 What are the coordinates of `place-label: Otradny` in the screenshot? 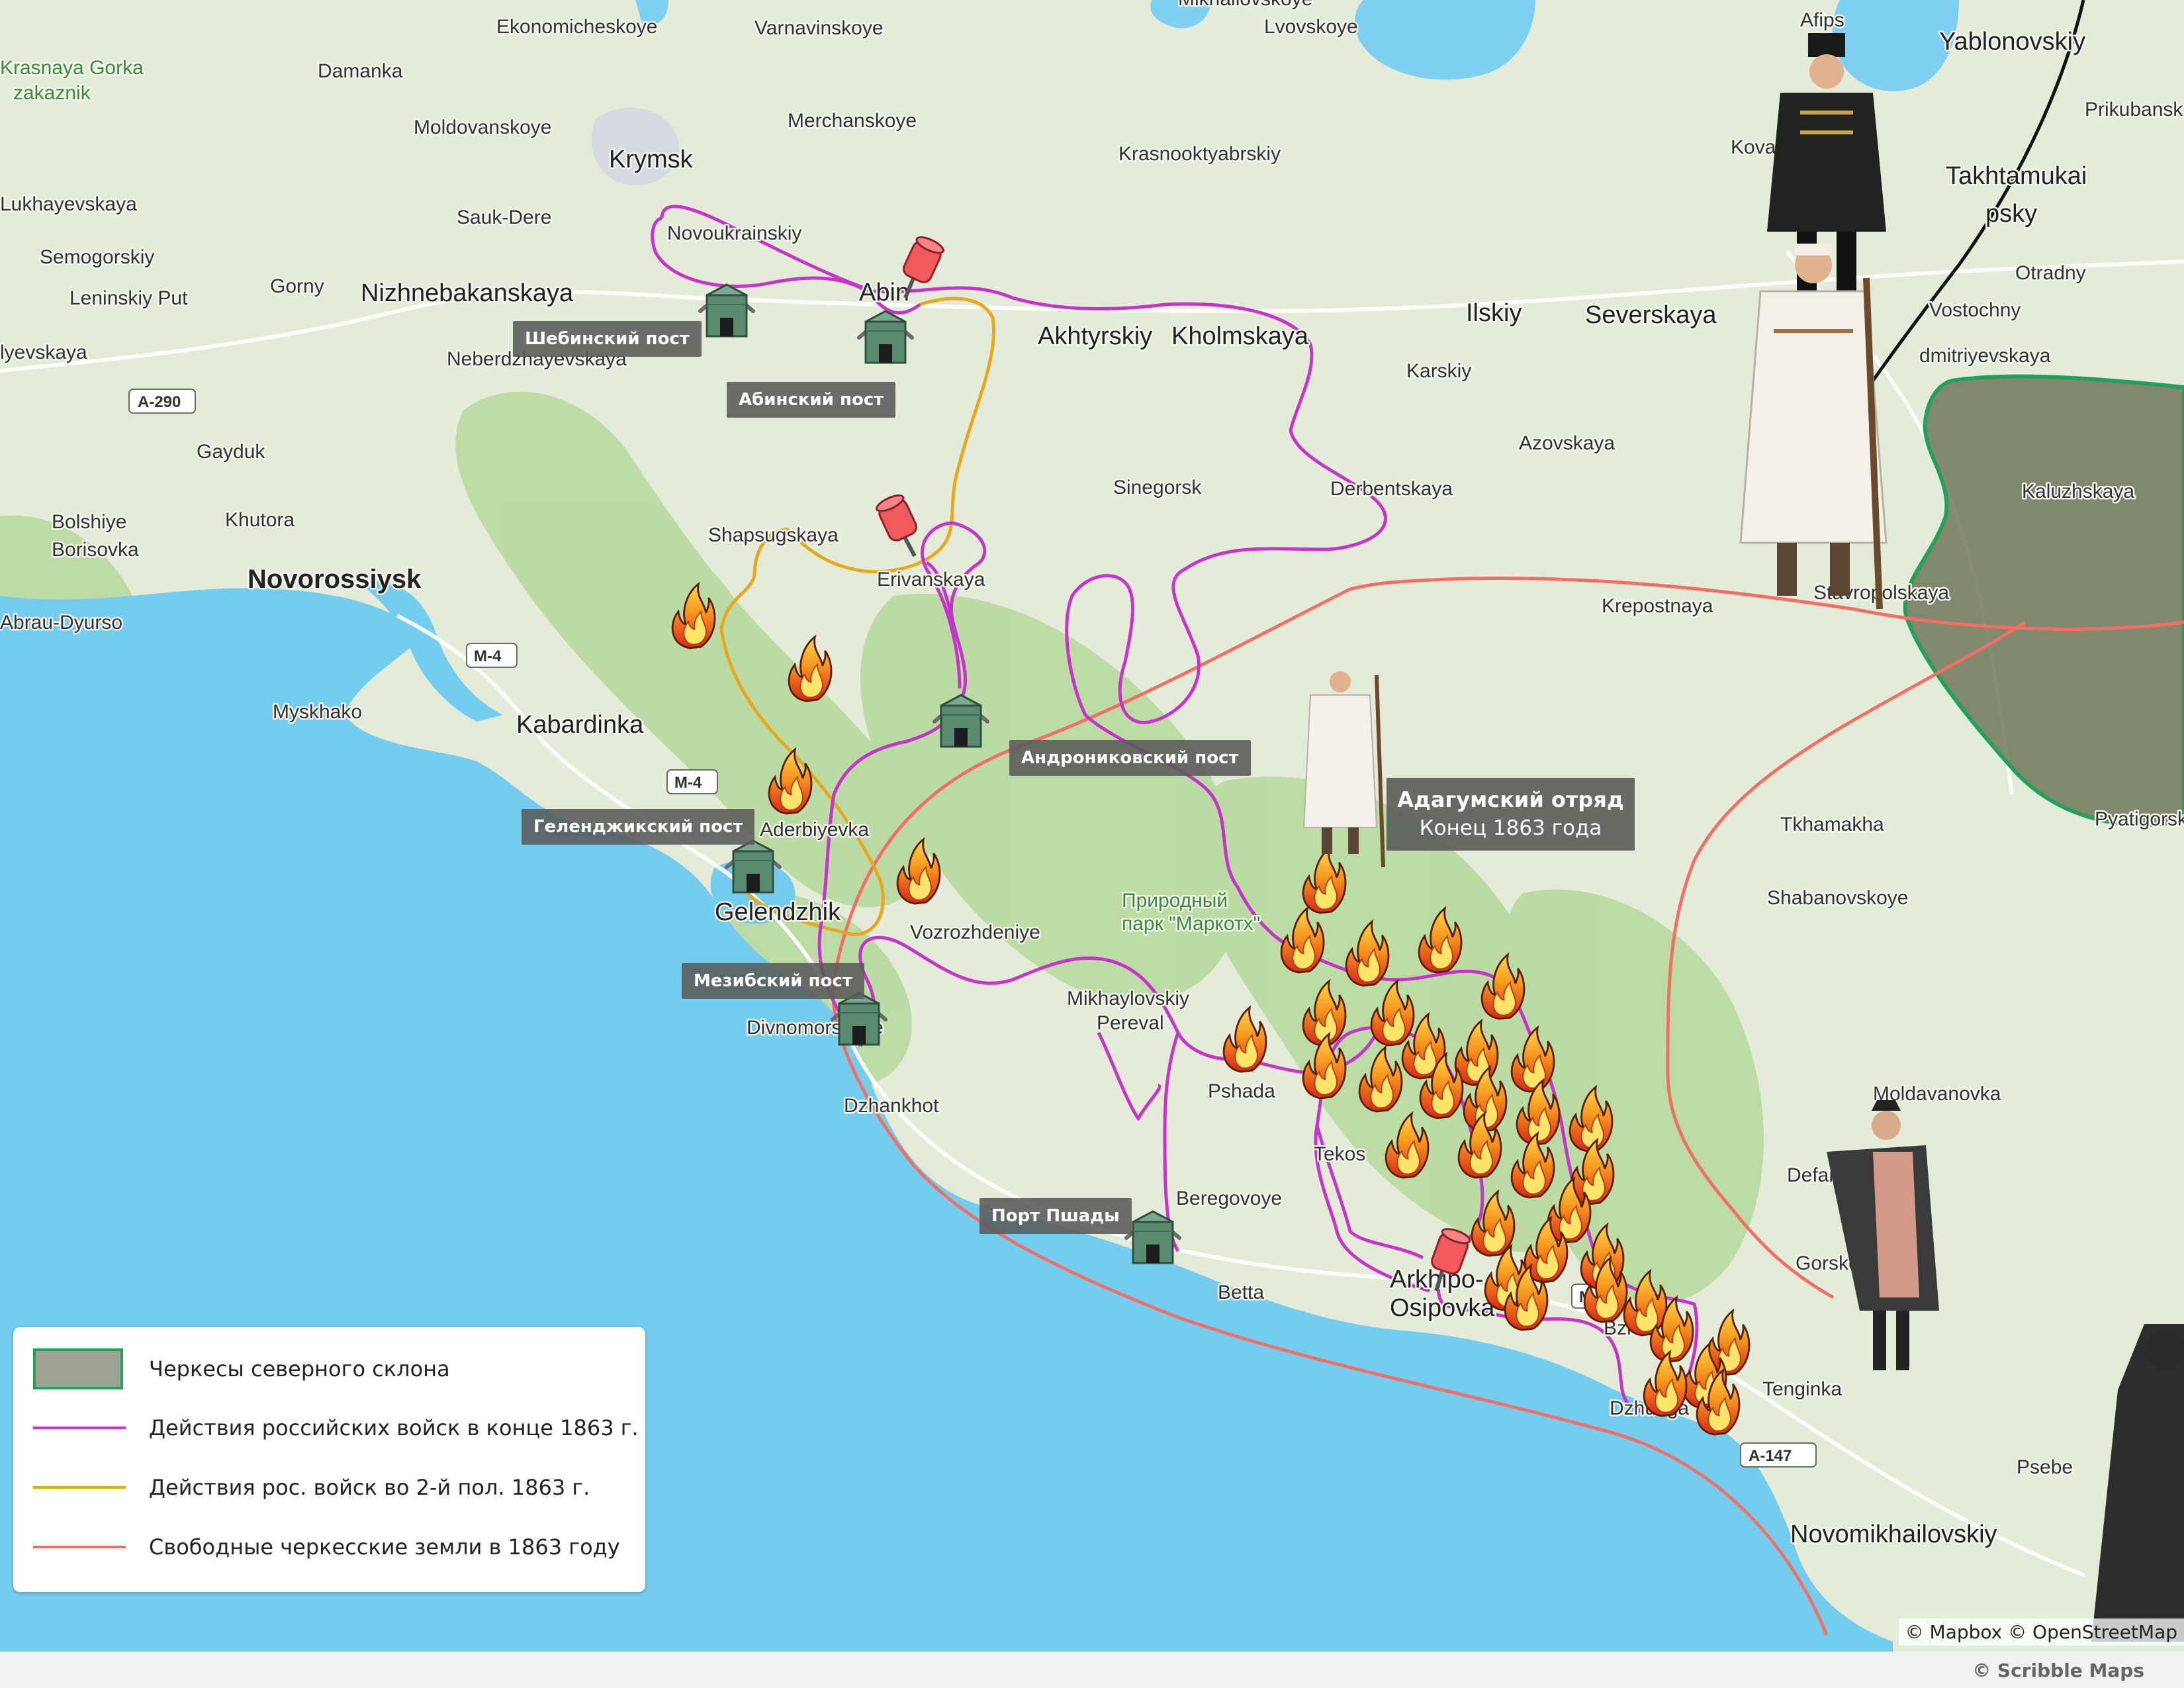 It's located at (2050, 273).